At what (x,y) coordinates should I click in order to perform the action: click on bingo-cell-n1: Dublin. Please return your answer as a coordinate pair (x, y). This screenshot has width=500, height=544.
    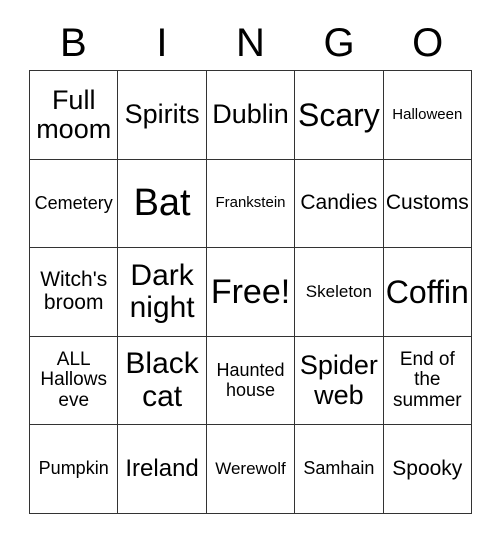
    Looking at the image, I should click on (251, 115).